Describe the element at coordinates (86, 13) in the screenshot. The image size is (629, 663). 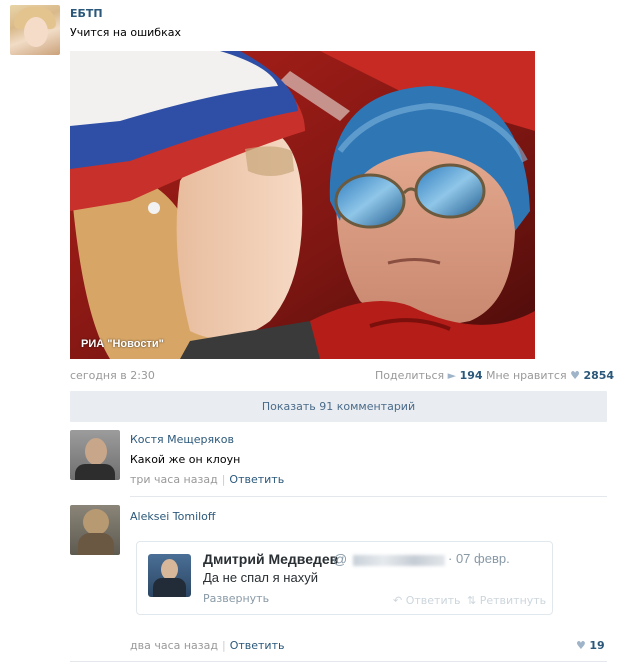
I see `post-author: ЕБТП` at that location.